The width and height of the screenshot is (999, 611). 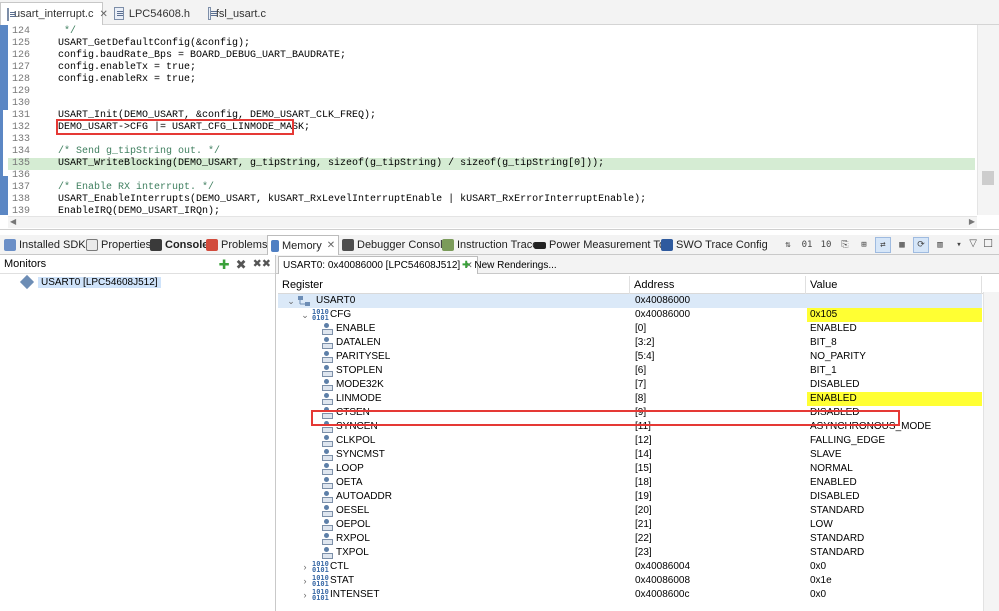 What do you see at coordinates (807, 245) in the screenshot?
I see `binary-format-icon: 01` at bounding box center [807, 245].